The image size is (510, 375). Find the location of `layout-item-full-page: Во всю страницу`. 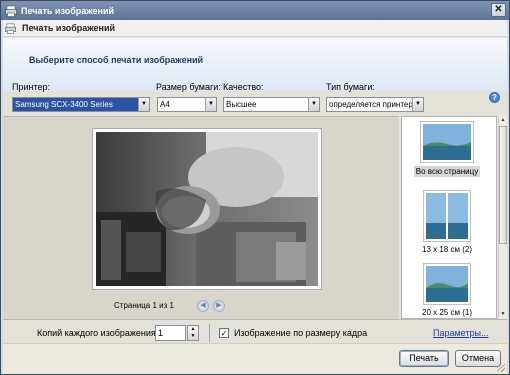

layout-item-full-page: Во всю страницу is located at coordinates (447, 149).